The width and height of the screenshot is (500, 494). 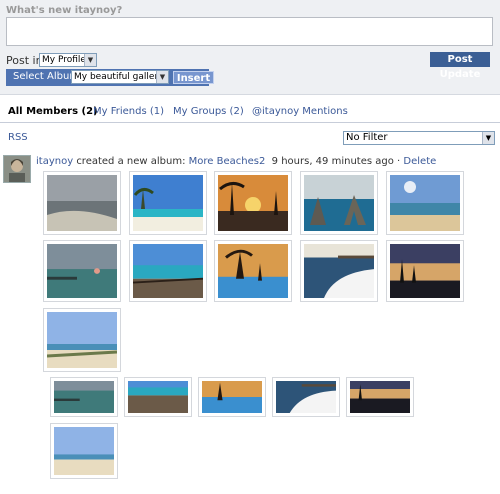 What do you see at coordinates (332, 161) in the screenshot?
I see `activity-time: 9 hours, 49 minutes ago` at bounding box center [332, 161].